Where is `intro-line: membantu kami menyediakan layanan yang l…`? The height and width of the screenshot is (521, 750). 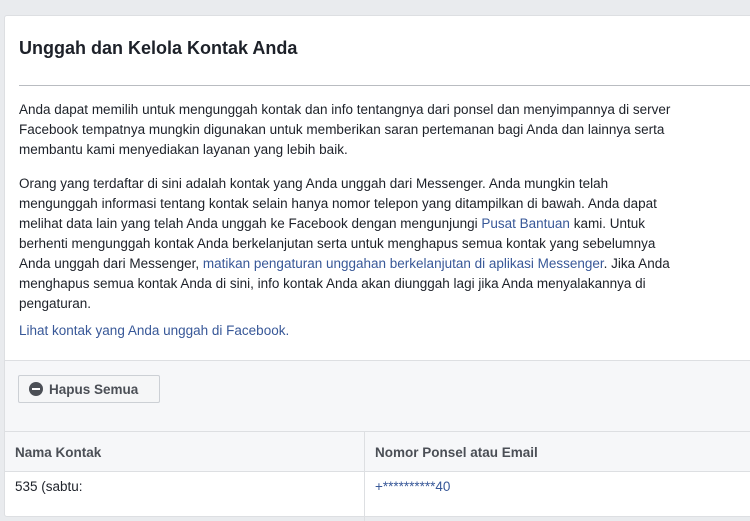 intro-line: membantu kami menyediakan layanan yang l… is located at coordinates (183, 149).